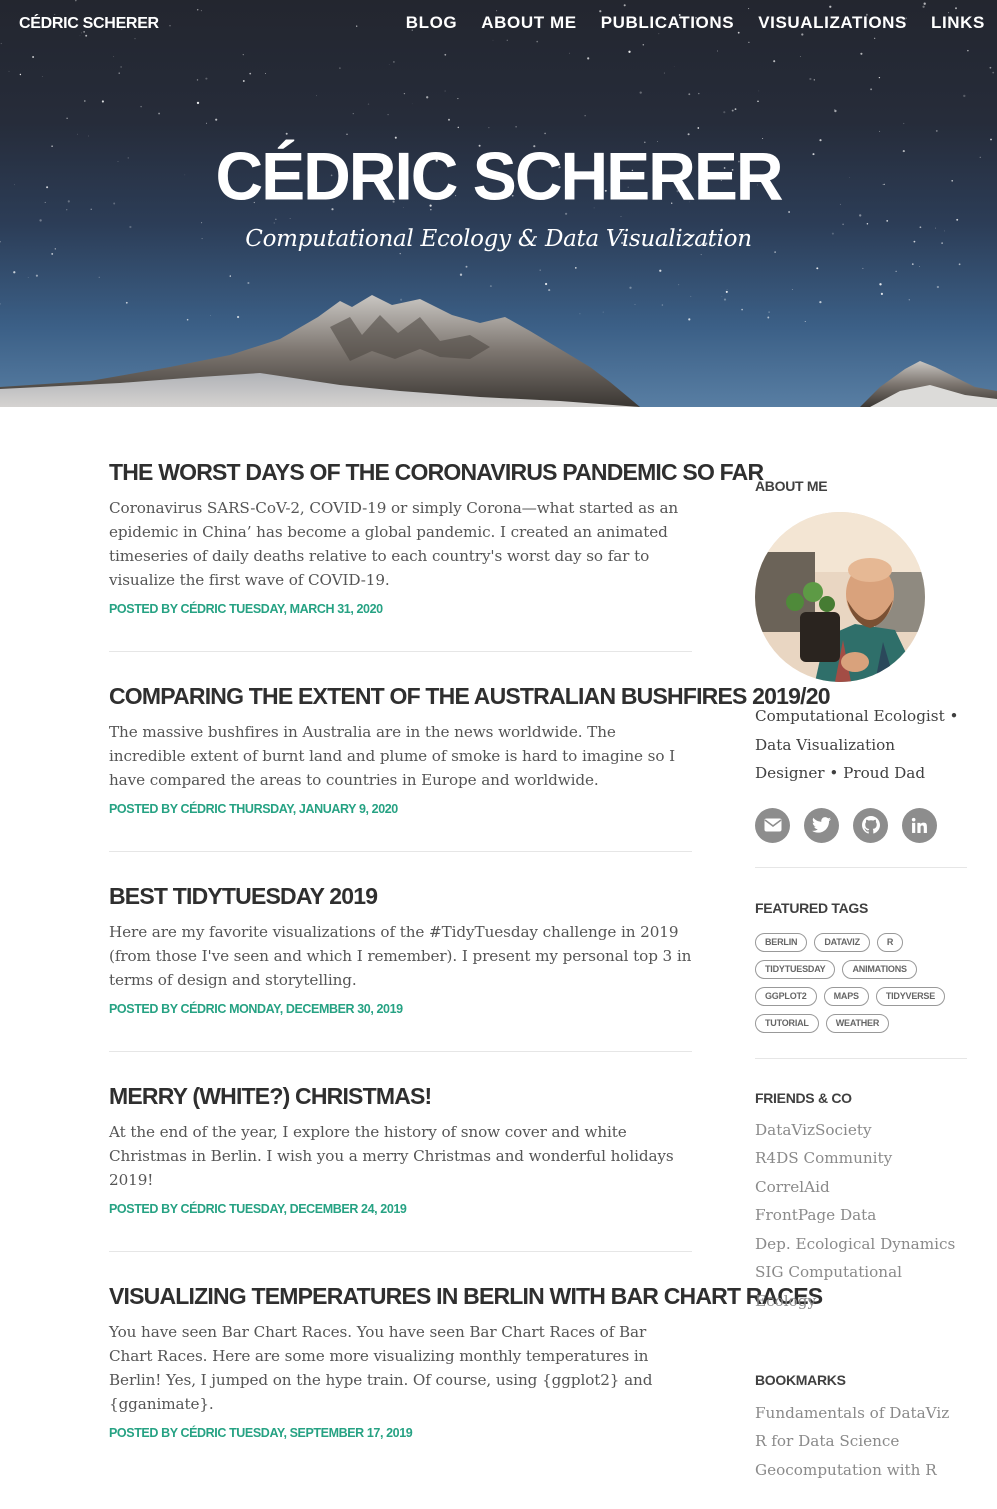 This screenshot has width=997, height=1509. Describe the element at coordinates (958, 23) in the screenshot. I see `nav-link-links: Links` at that location.